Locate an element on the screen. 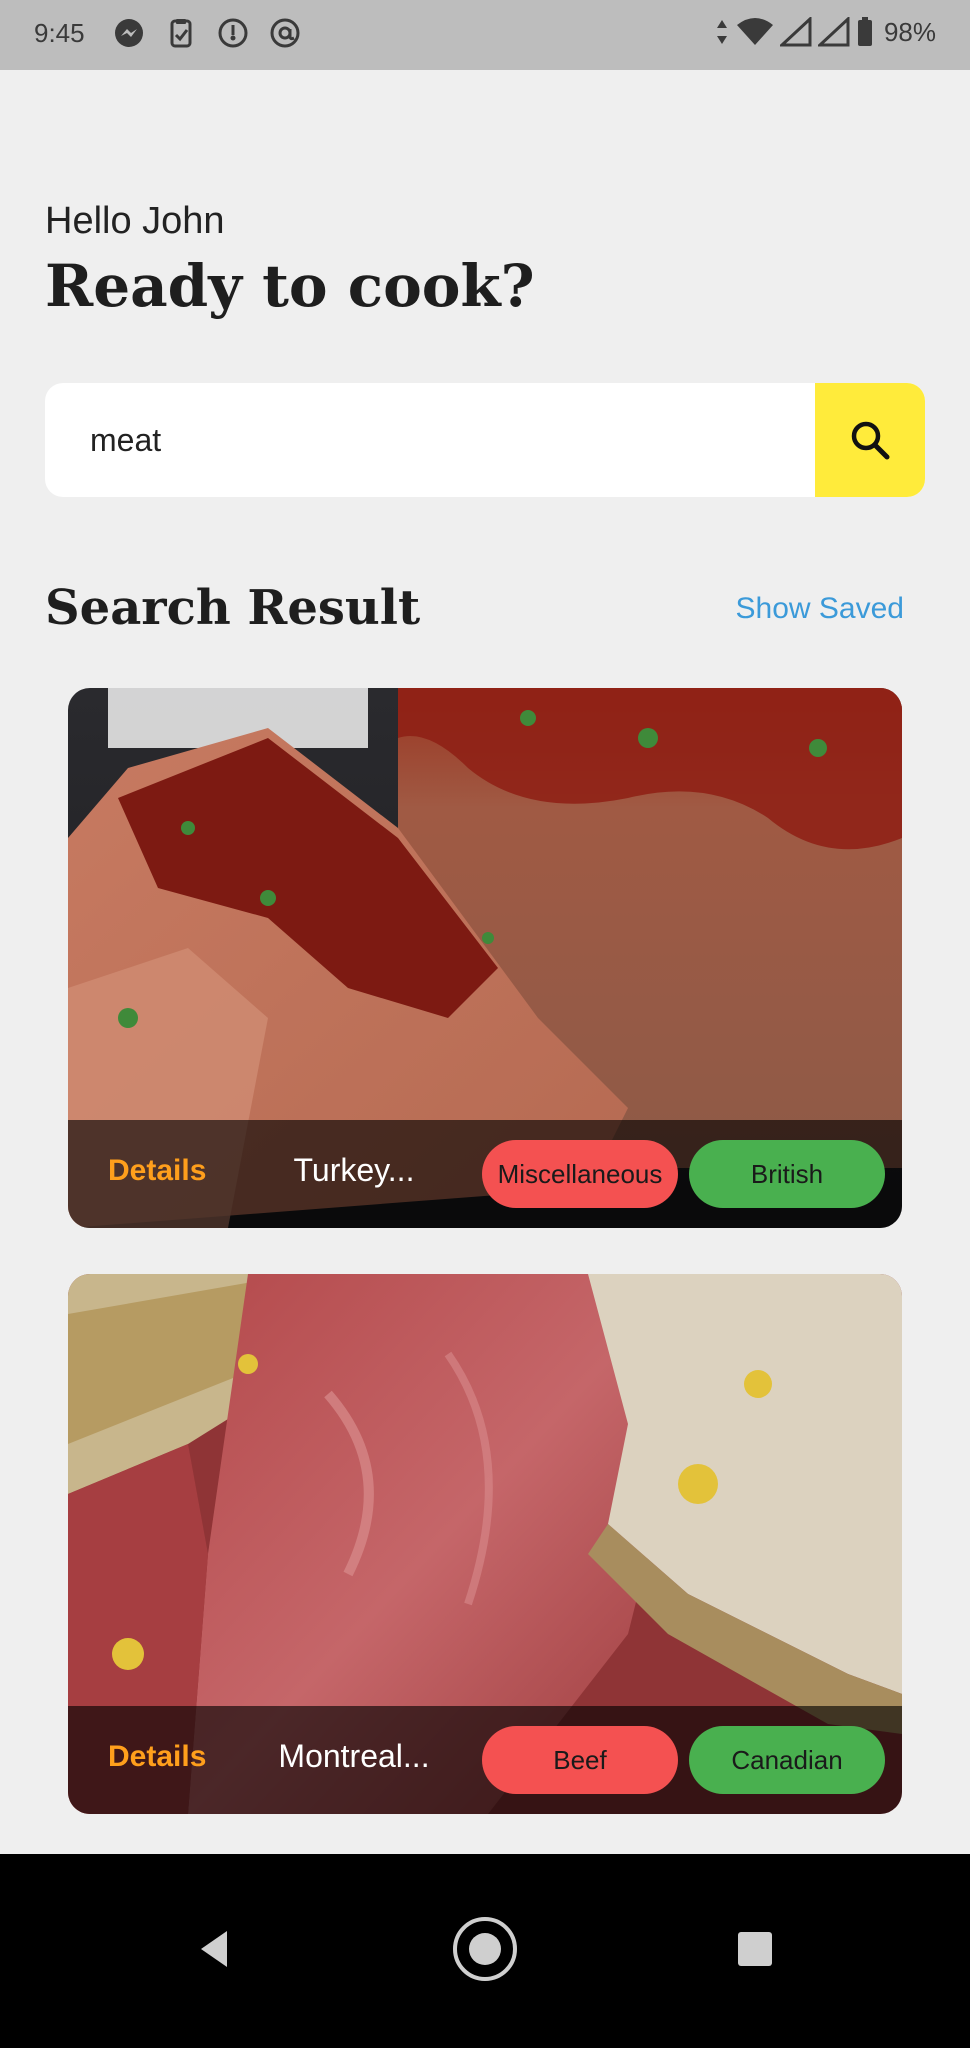 Image resolution: width=970 pixels, height=2048 pixels. wifi-icon is located at coordinates (754, 31).